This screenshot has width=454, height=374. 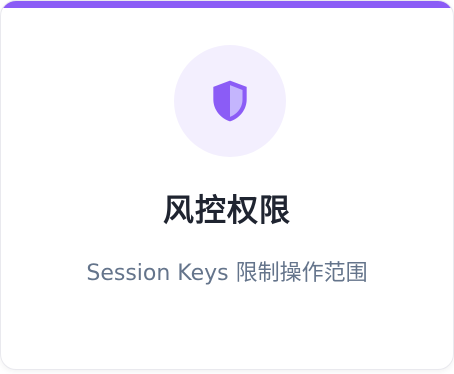 I want to click on card-title: 风控权限, so click(x=227, y=211).